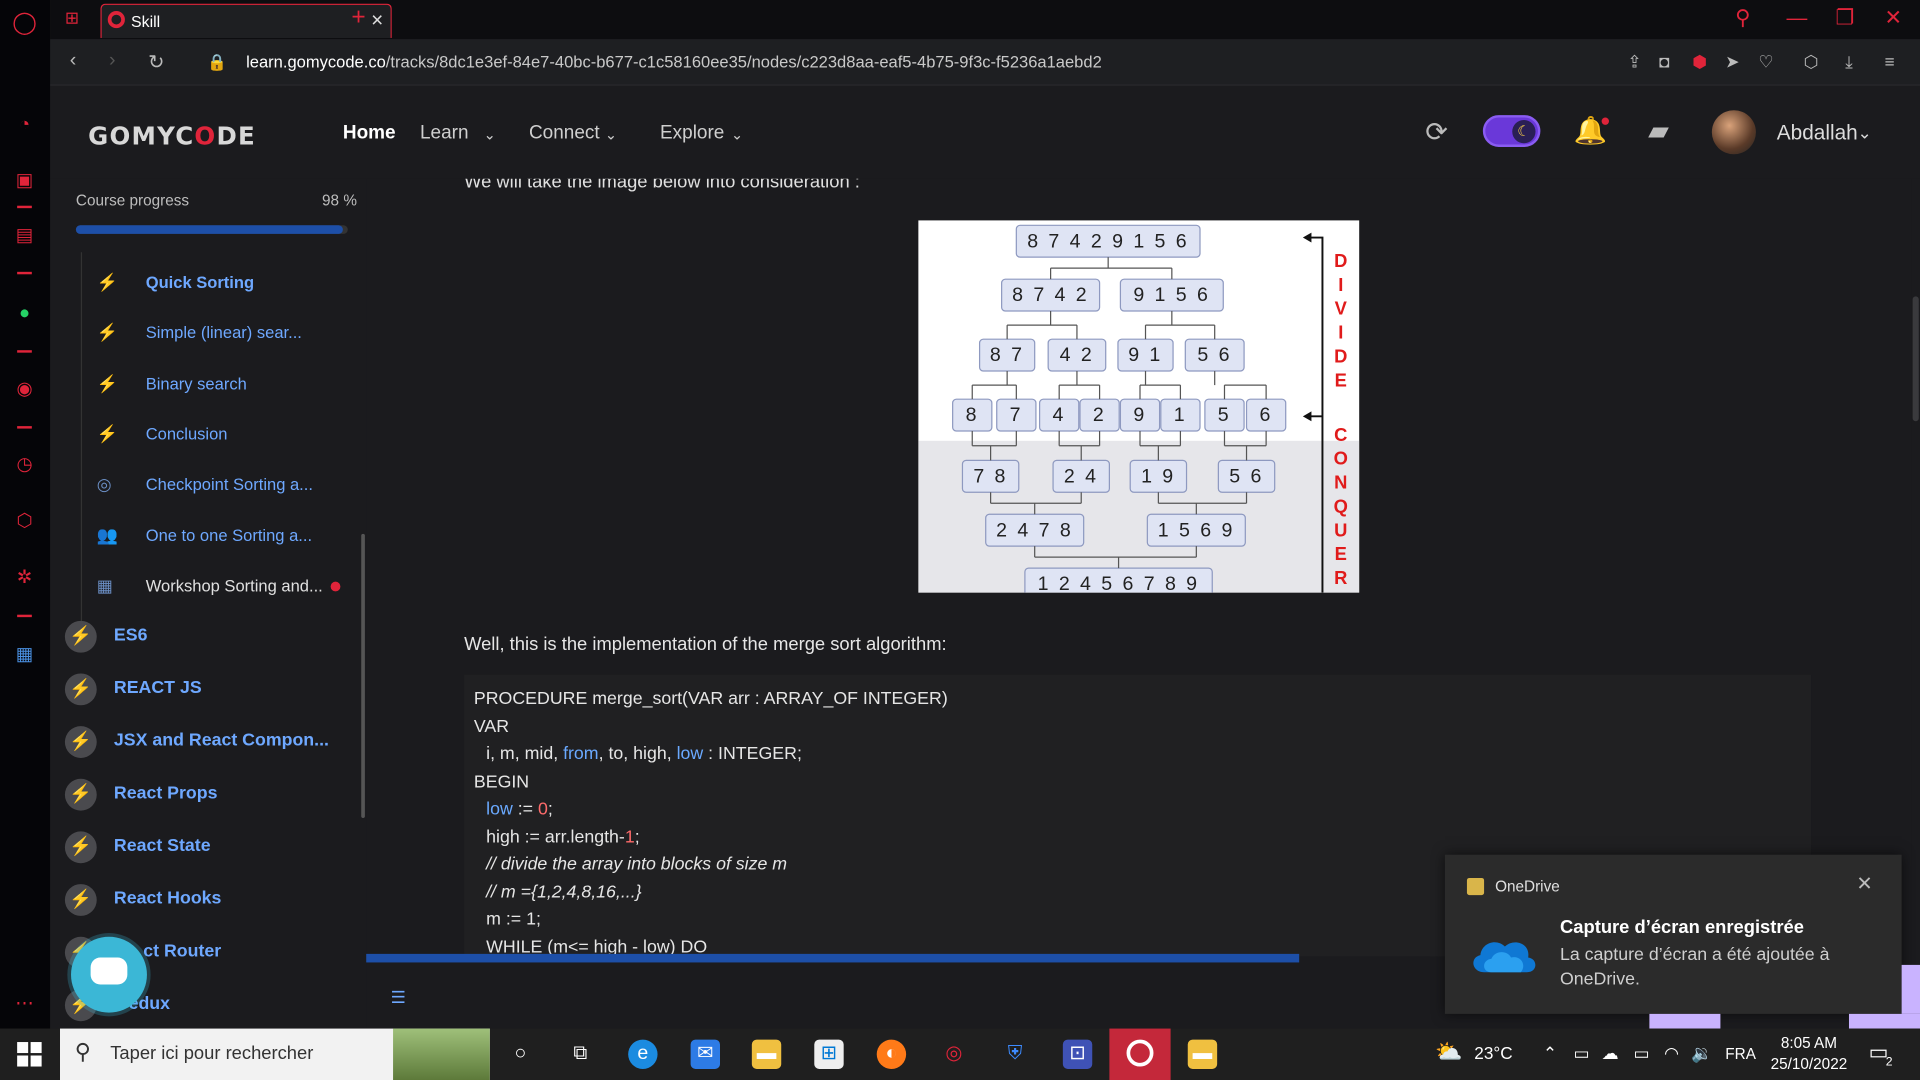 The width and height of the screenshot is (1920, 1080). Describe the element at coordinates (1817, 133) in the screenshot. I see `user-name: Abdallah` at that location.